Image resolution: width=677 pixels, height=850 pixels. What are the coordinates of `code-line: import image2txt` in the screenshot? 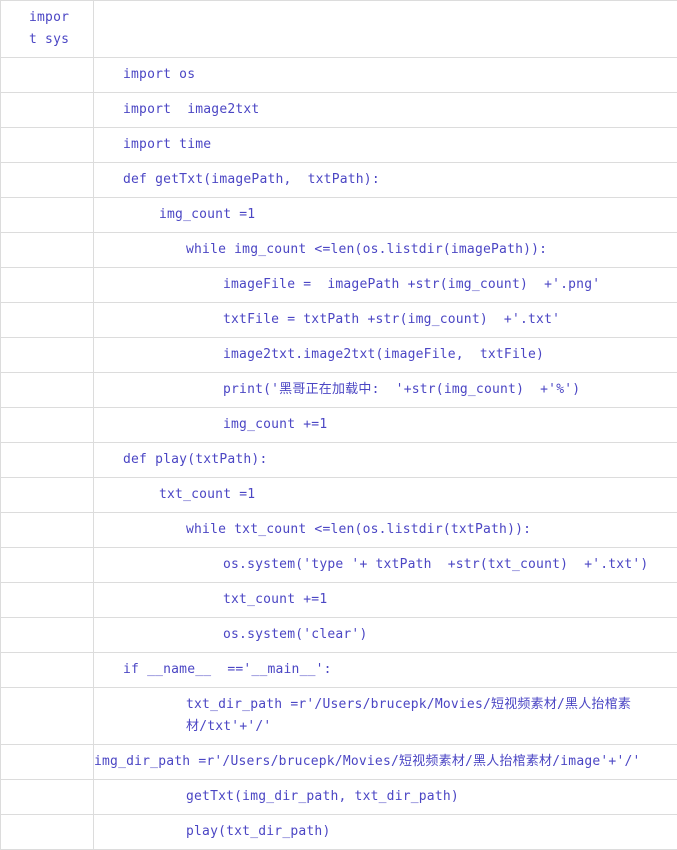 It's located at (382, 110).